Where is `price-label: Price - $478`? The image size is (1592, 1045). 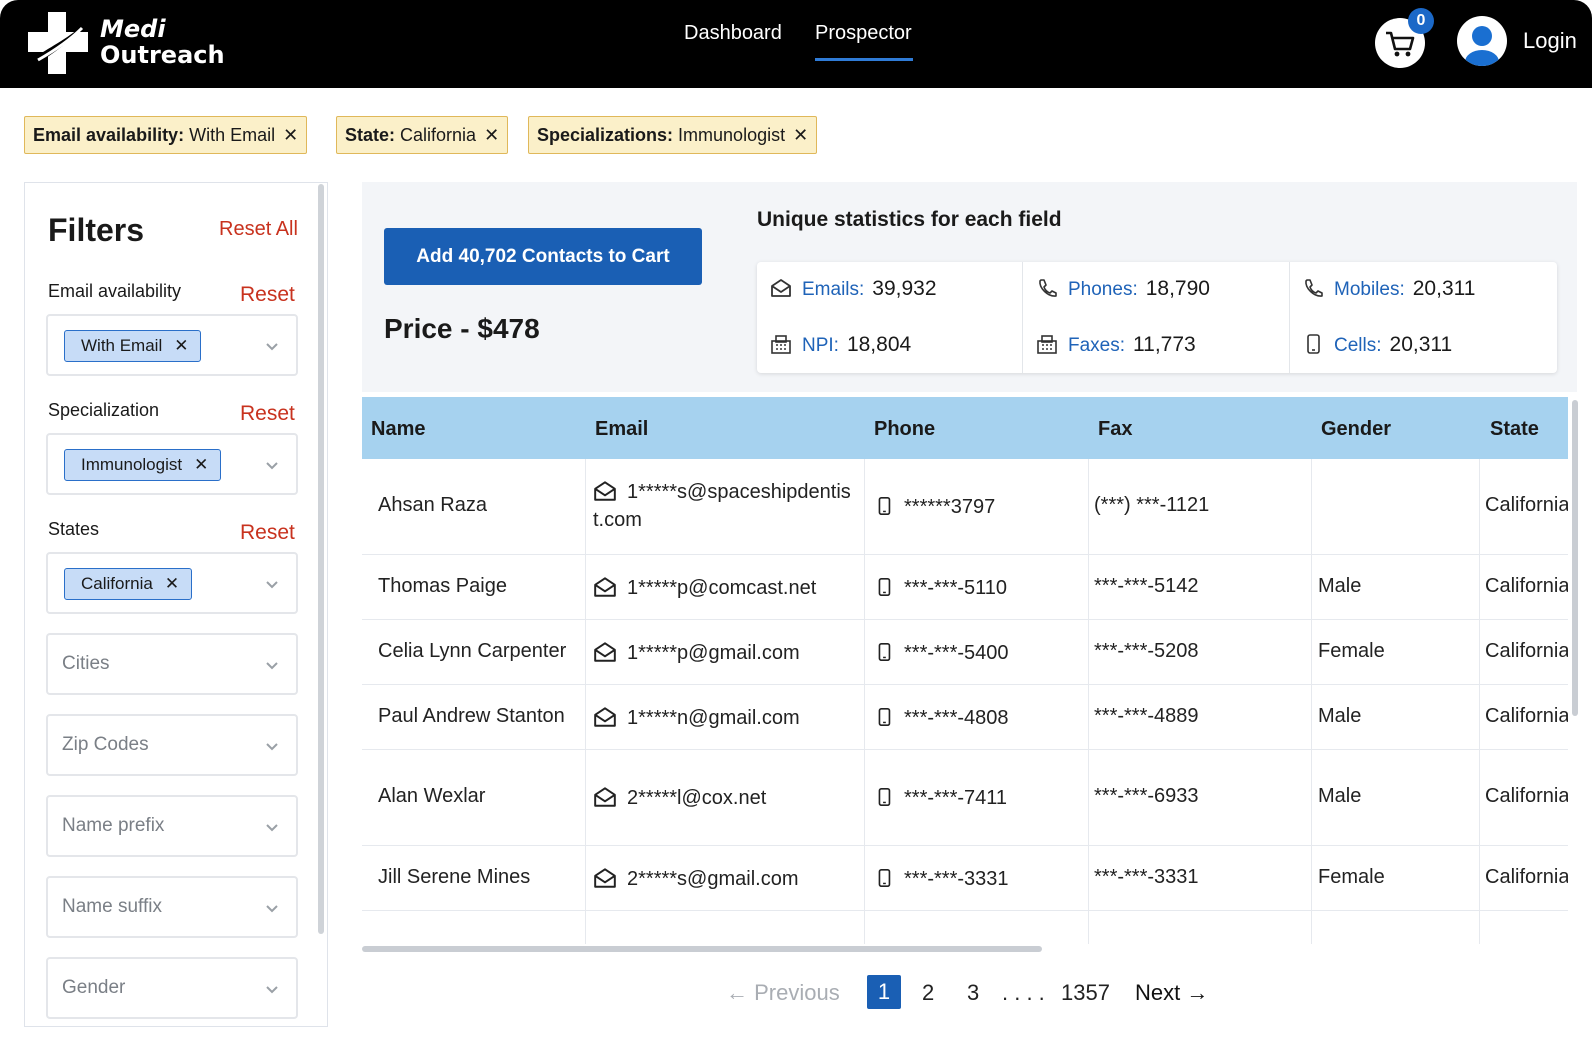 price-label: Price - $478 is located at coordinates (462, 328).